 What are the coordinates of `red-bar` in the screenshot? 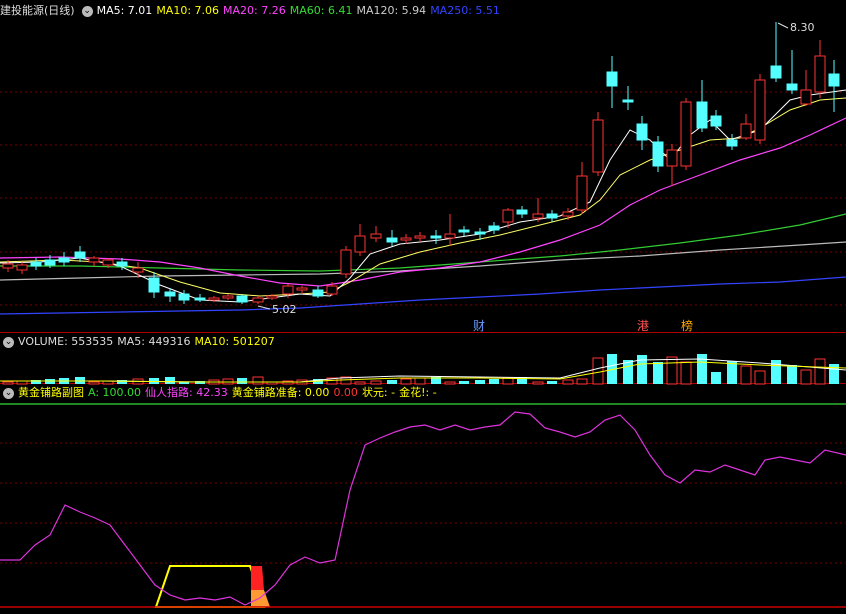 It's located at (257, 578).